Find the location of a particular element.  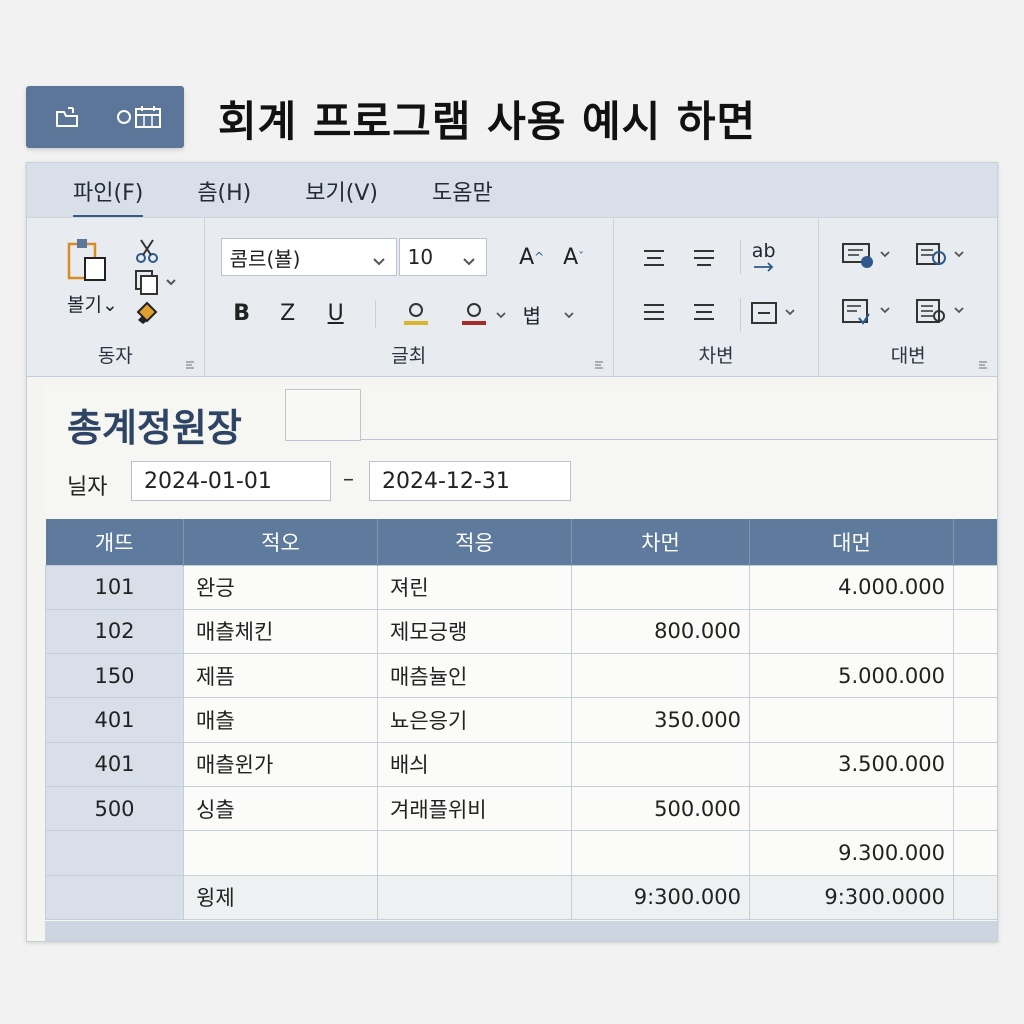

cell-credit: 5.000.000 is located at coordinates (851, 676).